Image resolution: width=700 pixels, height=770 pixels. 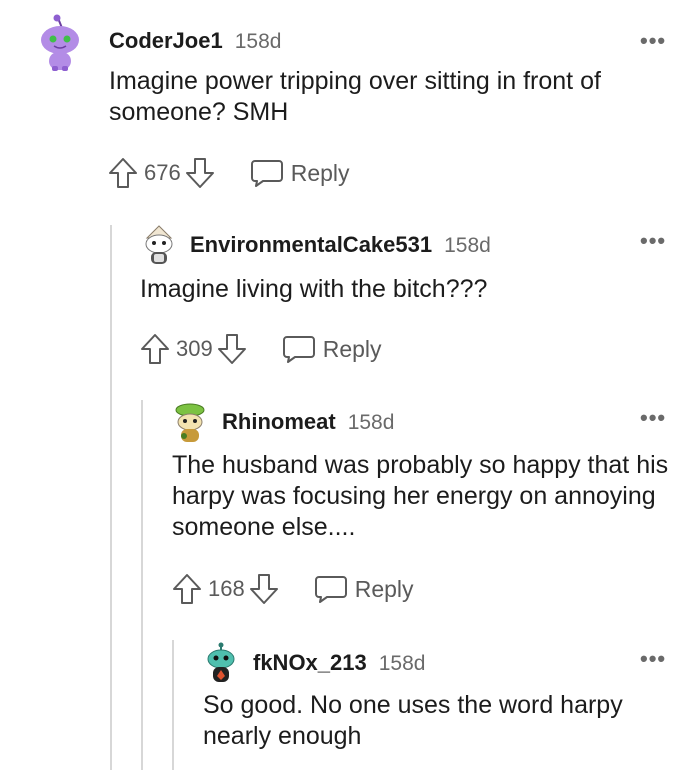 What do you see at coordinates (194, 348) in the screenshot?
I see `vote-count: 309` at bounding box center [194, 348].